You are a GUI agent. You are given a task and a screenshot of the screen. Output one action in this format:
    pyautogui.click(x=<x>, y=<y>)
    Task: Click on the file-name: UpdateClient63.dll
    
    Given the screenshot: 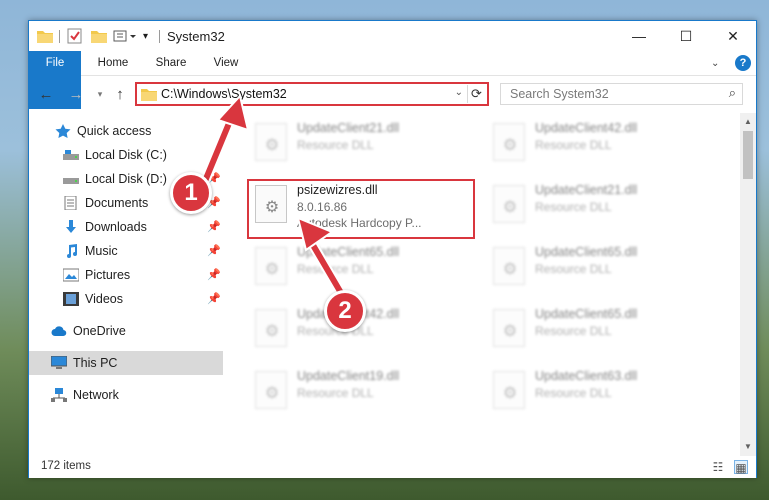 What is the action you would take?
    pyautogui.click(x=586, y=376)
    